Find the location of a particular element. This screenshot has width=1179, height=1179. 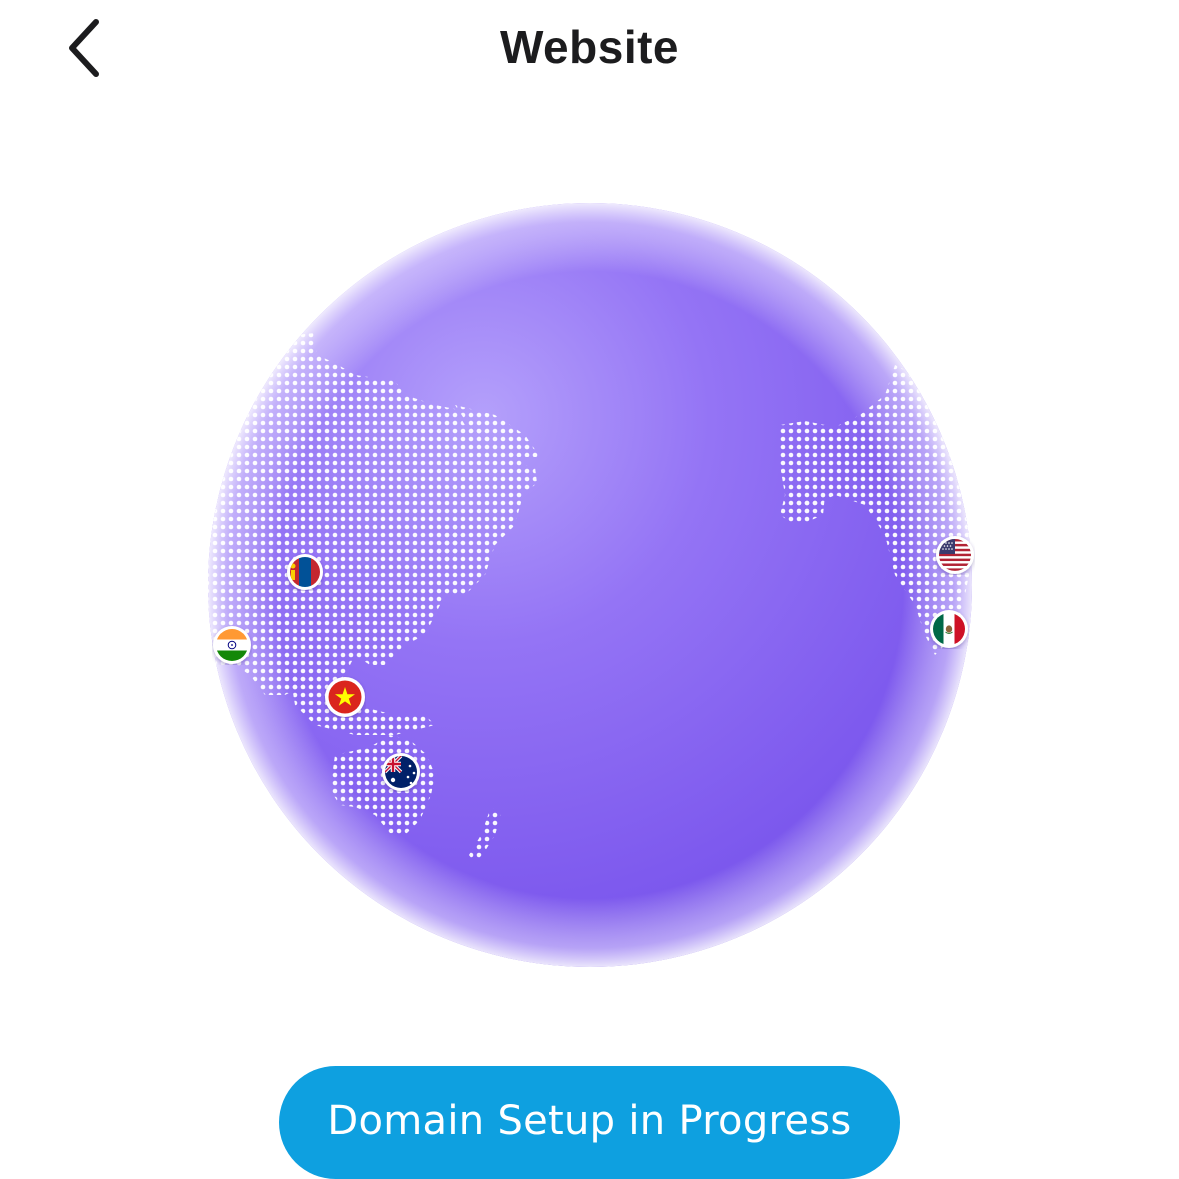

usa-flag-icon is located at coordinates (955, 555).